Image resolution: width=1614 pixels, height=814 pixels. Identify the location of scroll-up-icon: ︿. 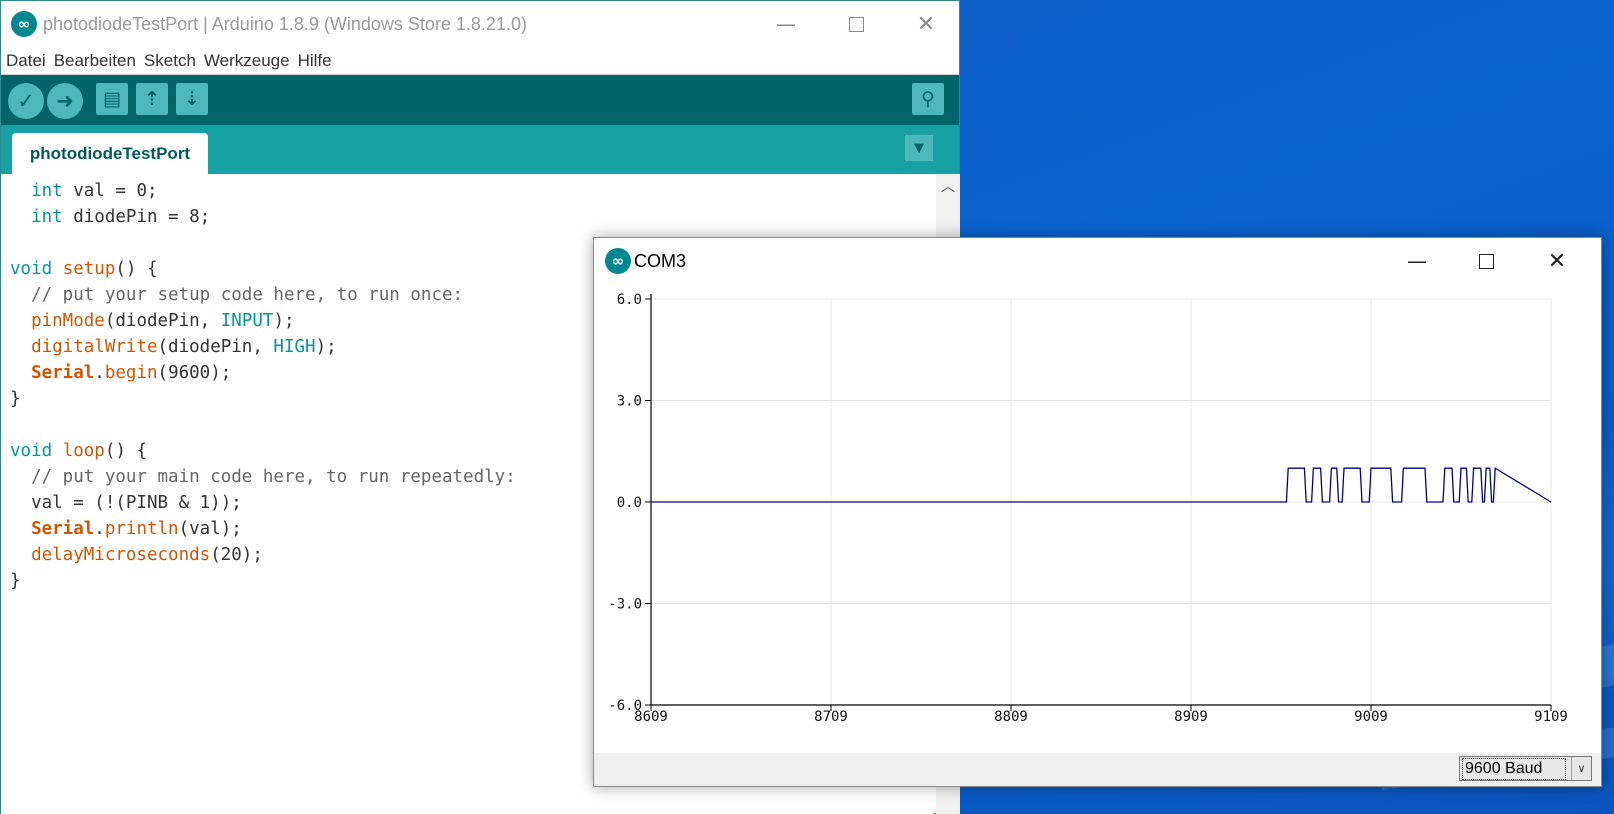
(948, 186).